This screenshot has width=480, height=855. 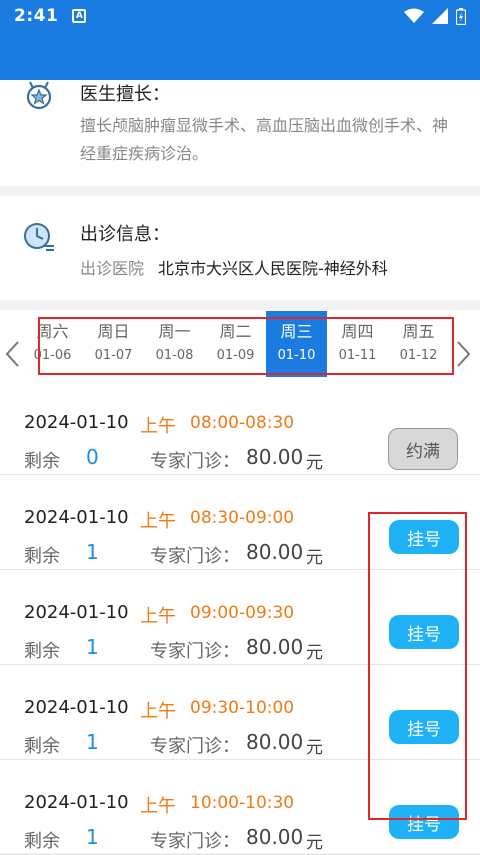 I want to click on remain-count: 0, so click(x=92, y=457).